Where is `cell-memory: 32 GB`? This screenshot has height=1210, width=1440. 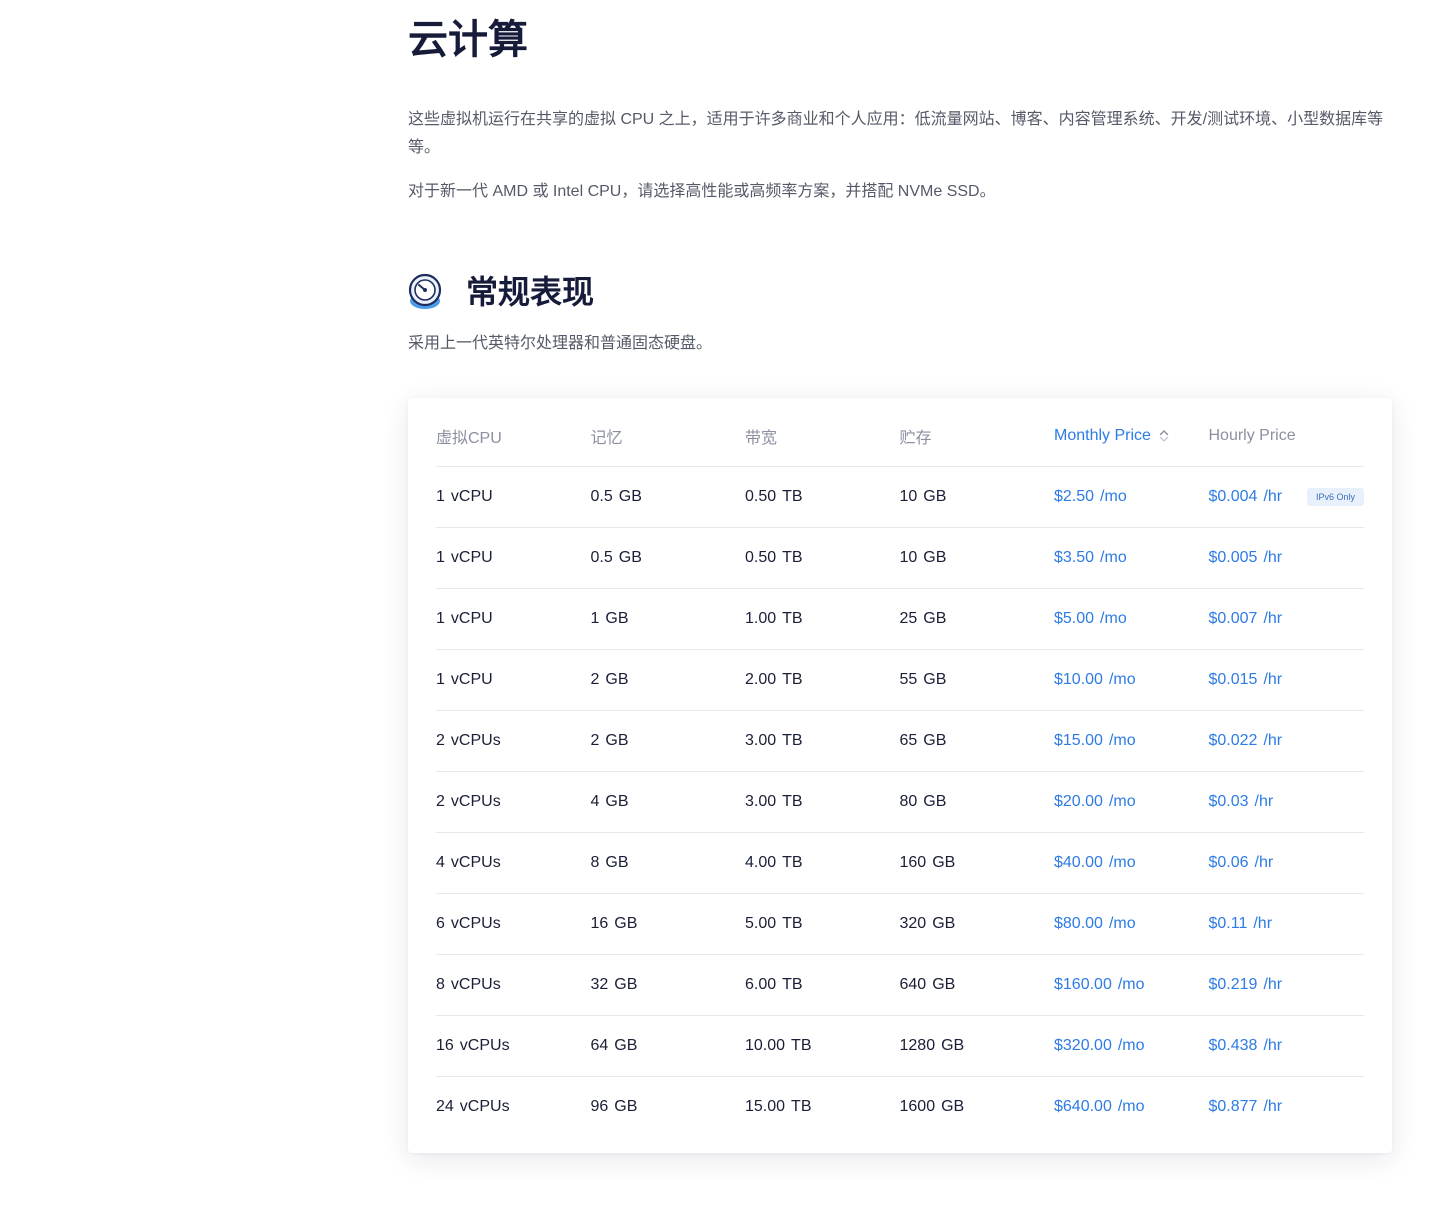
cell-memory: 32 GB is located at coordinates (667, 985).